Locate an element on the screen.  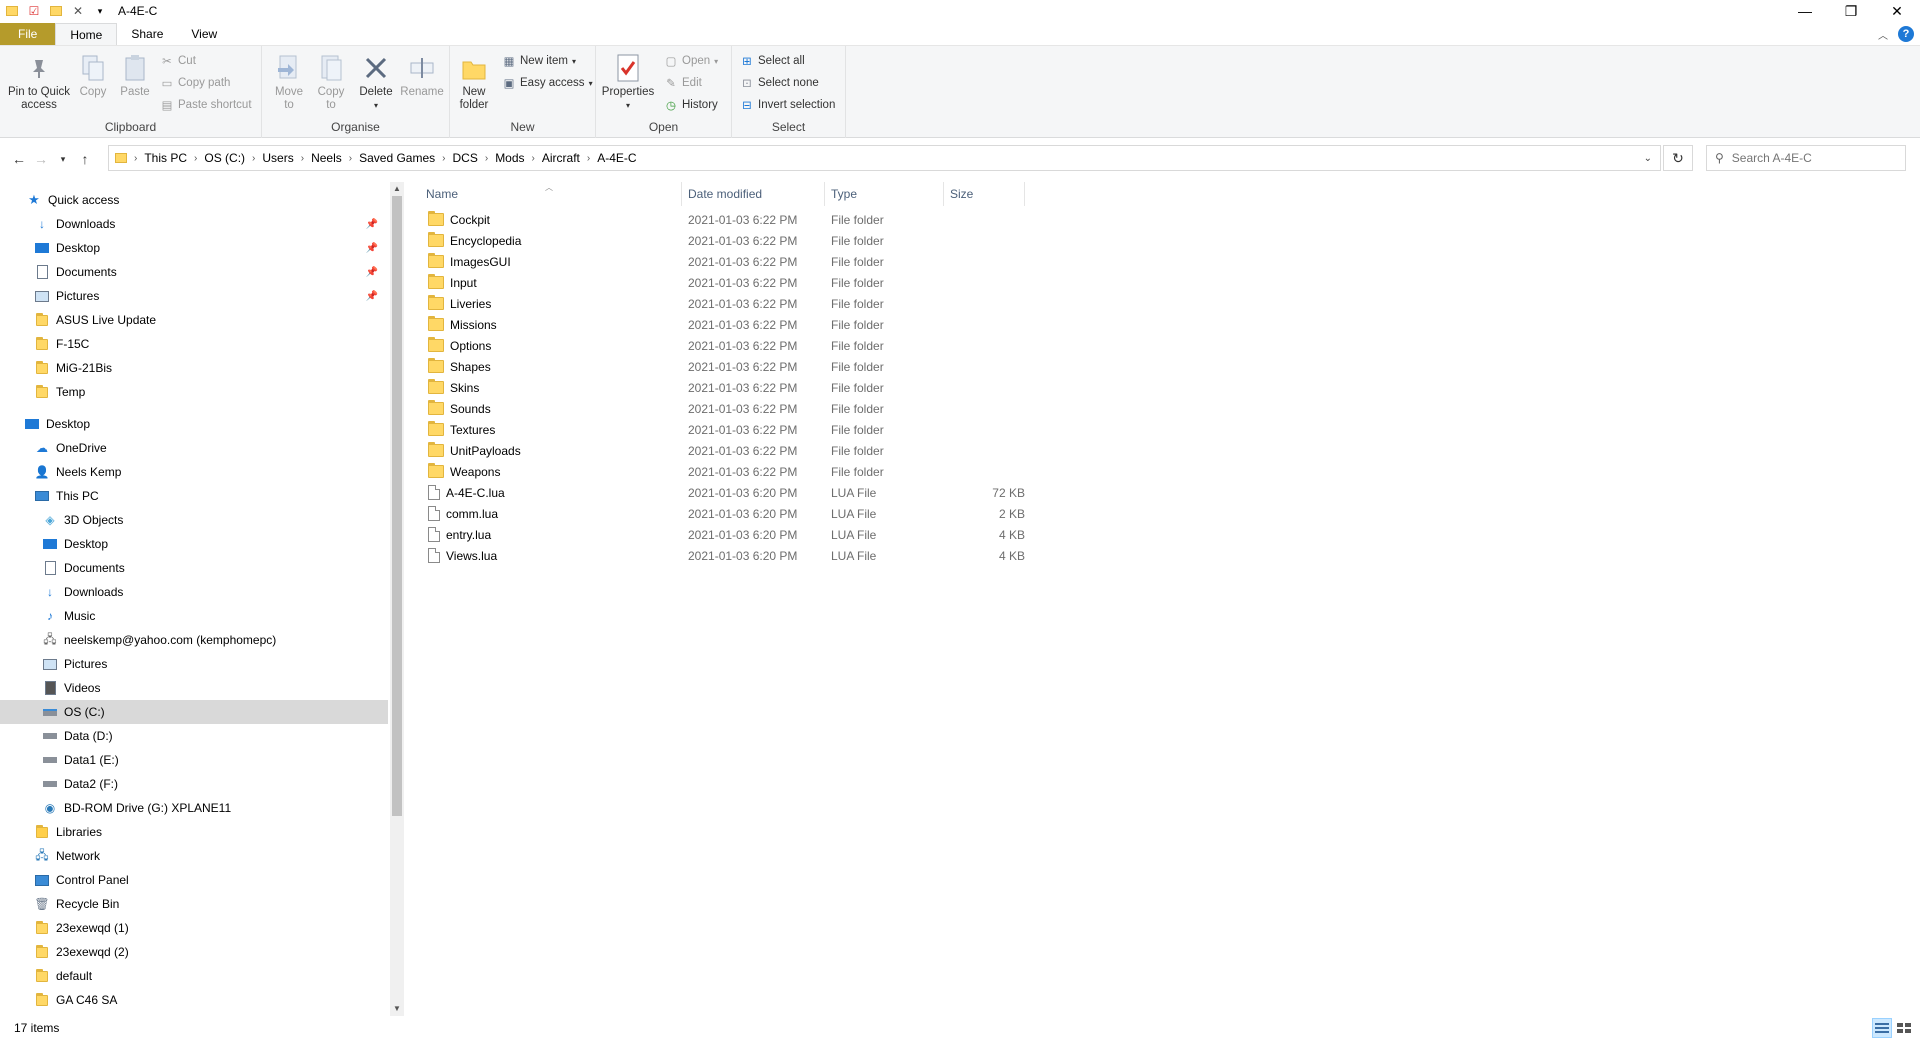
copy-path-button: ▭ Copy path is located at coordinates (195, 83).